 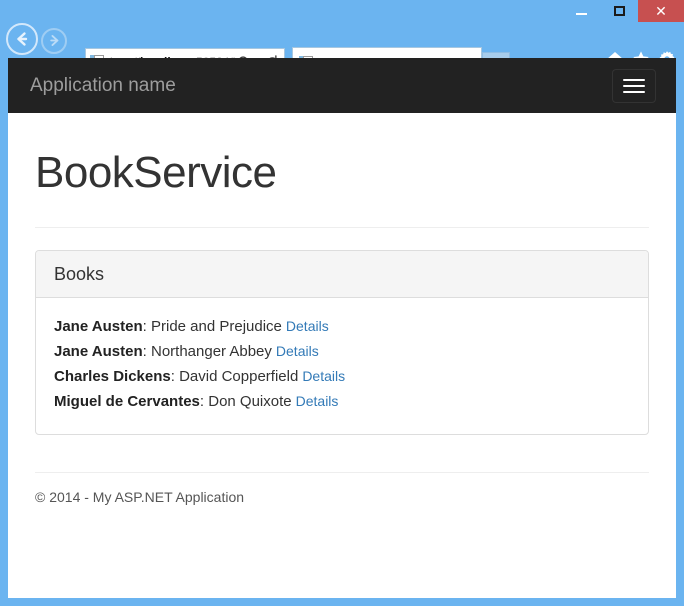 I want to click on navigation-arrows, so click(x=36, y=39).